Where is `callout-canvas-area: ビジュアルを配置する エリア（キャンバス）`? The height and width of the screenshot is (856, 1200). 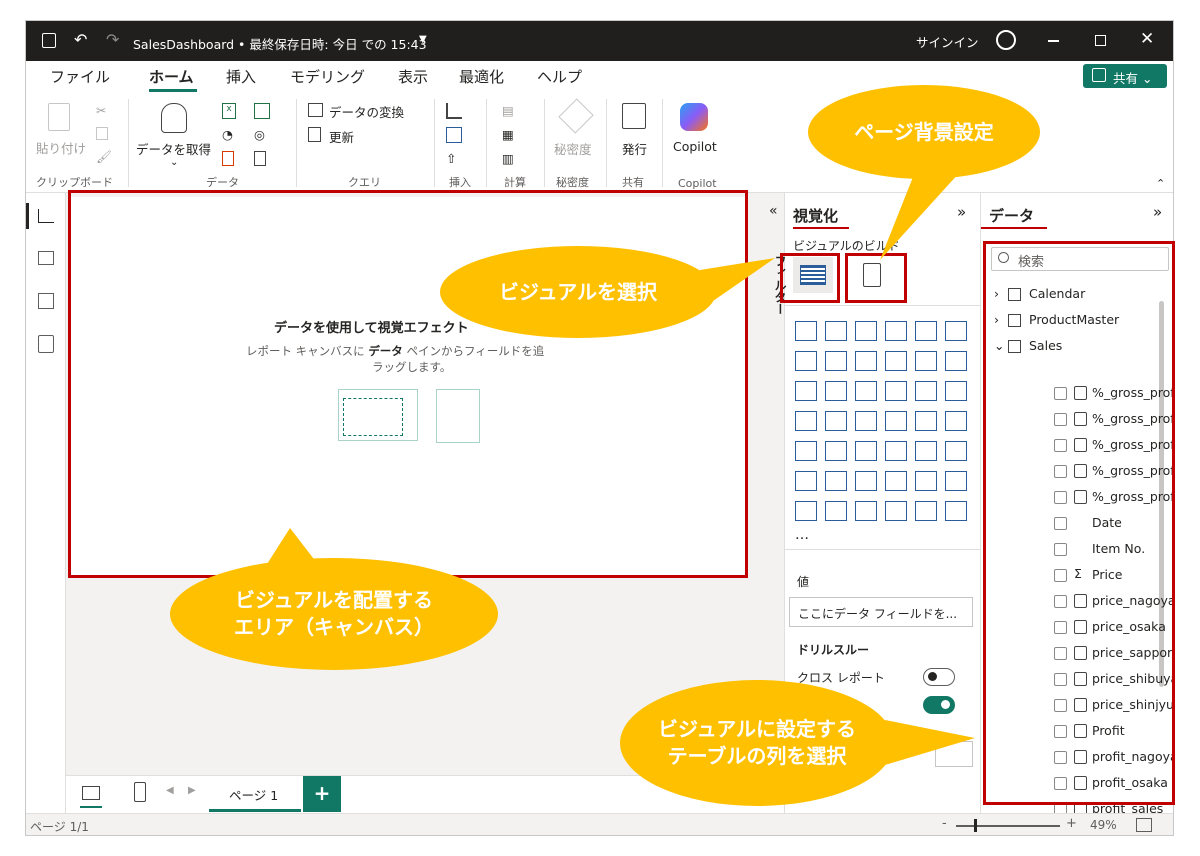 callout-canvas-area: ビジュアルを配置する エリア（キャンバス） is located at coordinates (334, 614).